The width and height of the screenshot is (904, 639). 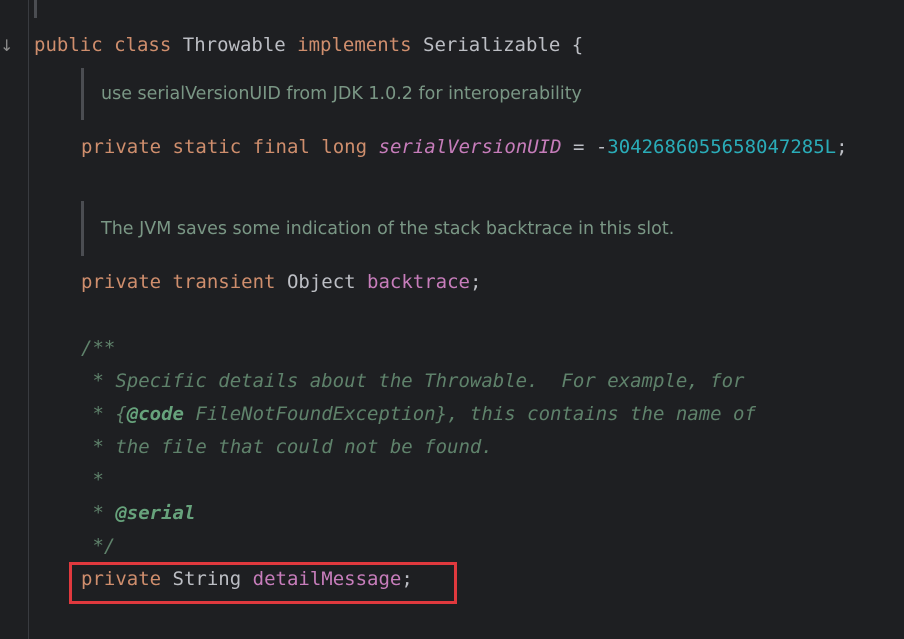 What do you see at coordinates (143, 45) in the screenshot?
I see `keyword-class: class` at bounding box center [143, 45].